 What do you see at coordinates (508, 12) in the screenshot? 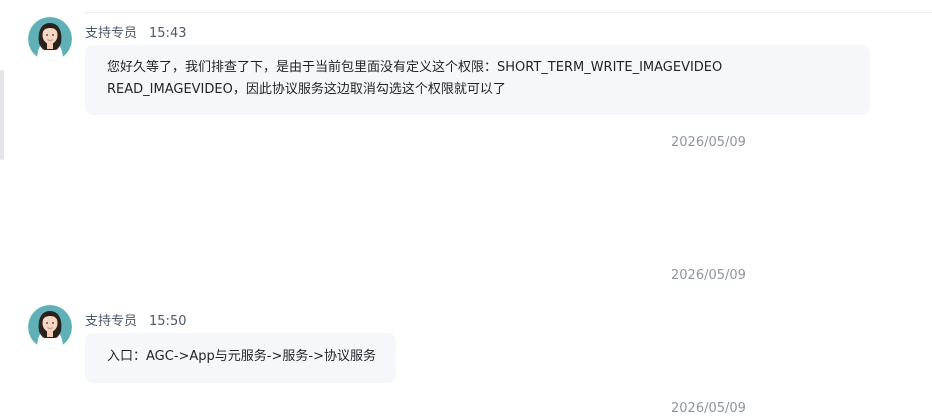
I see `divider` at bounding box center [508, 12].